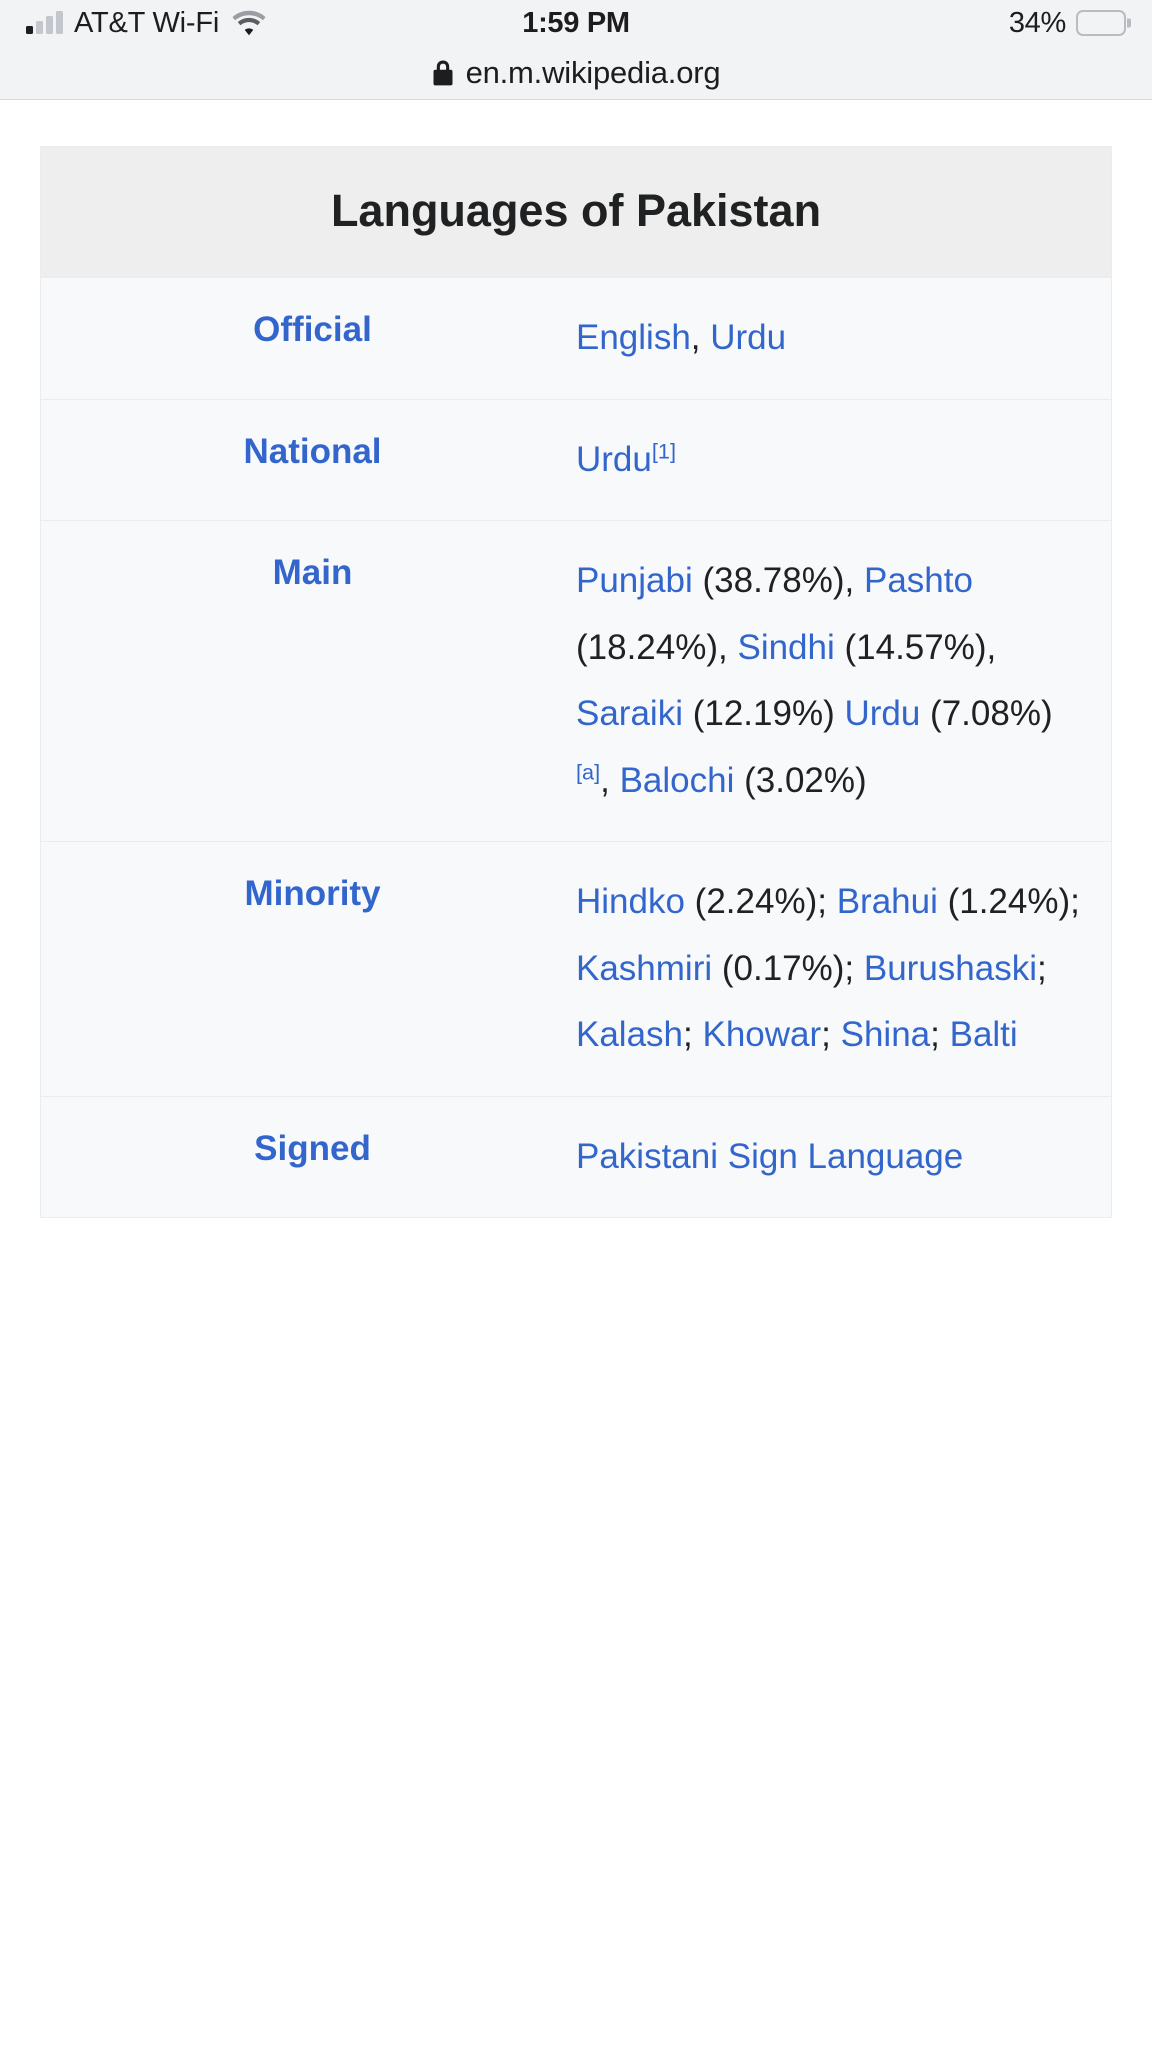 This screenshot has height=2048, width=1152. Describe the element at coordinates (312, 893) in the screenshot. I see `infobox-label-minority: Minority` at that location.